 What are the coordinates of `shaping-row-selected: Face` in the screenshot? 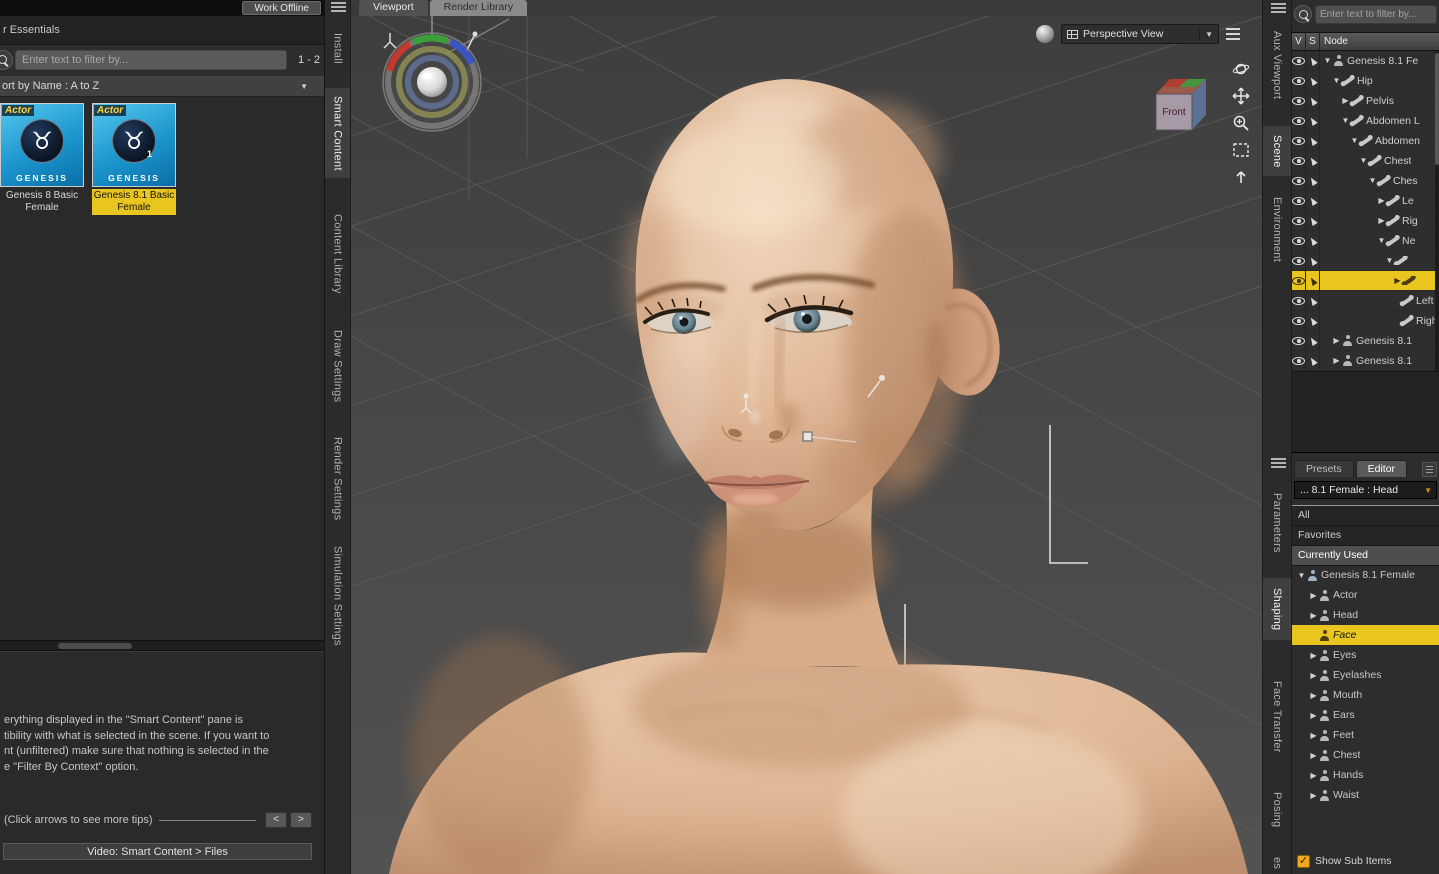 It's located at (1365, 635).